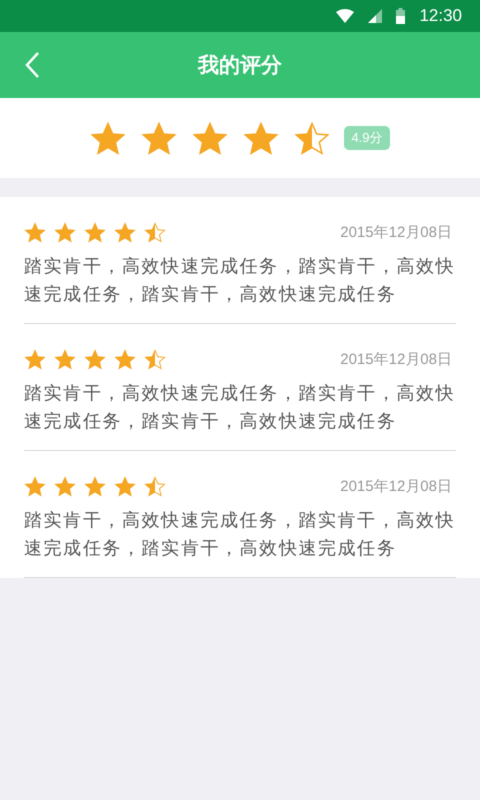 The image size is (480, 800). What do you see at coordinates (240, 65) in the screenshot?
I see `page-title: 我的评分` at bounding box center [240, 65].